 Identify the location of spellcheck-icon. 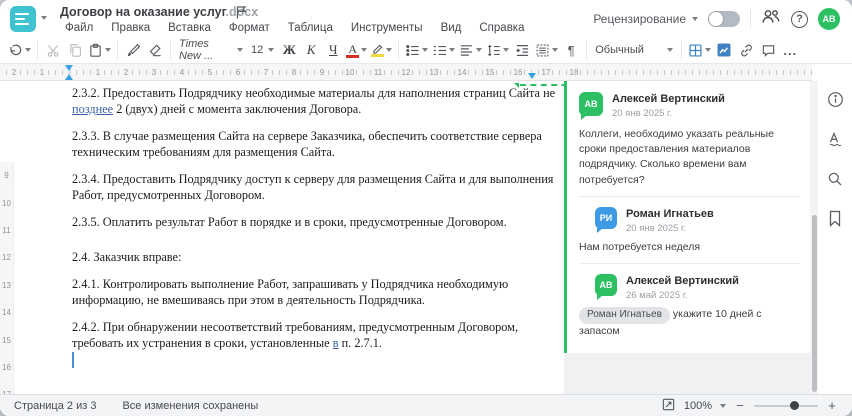
(835, 142).